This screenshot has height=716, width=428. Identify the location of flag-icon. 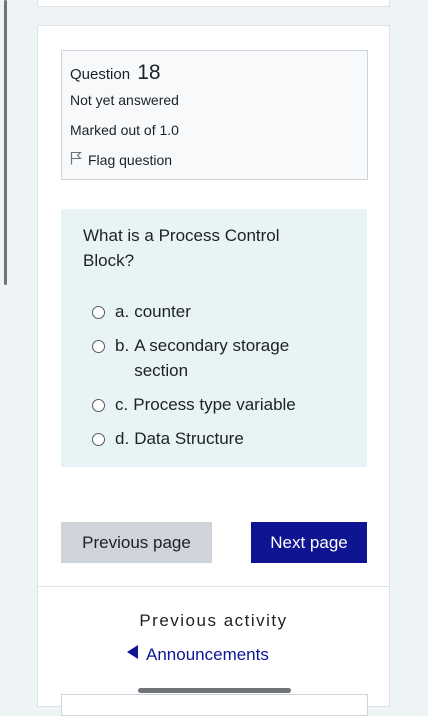
(79, 159).